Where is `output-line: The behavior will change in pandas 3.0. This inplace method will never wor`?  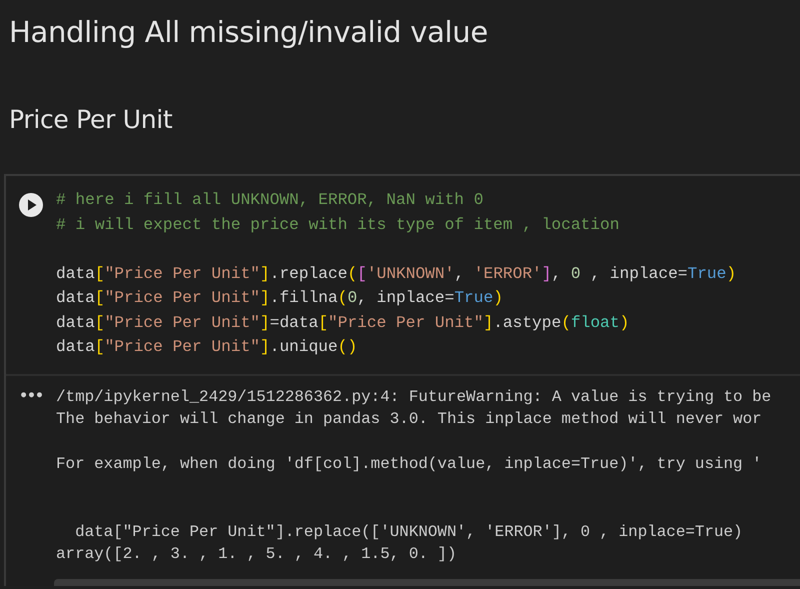 output-line: The behavior will change in pandas 3.0. This inplace method will never wor is located at coordinates (409, 419).